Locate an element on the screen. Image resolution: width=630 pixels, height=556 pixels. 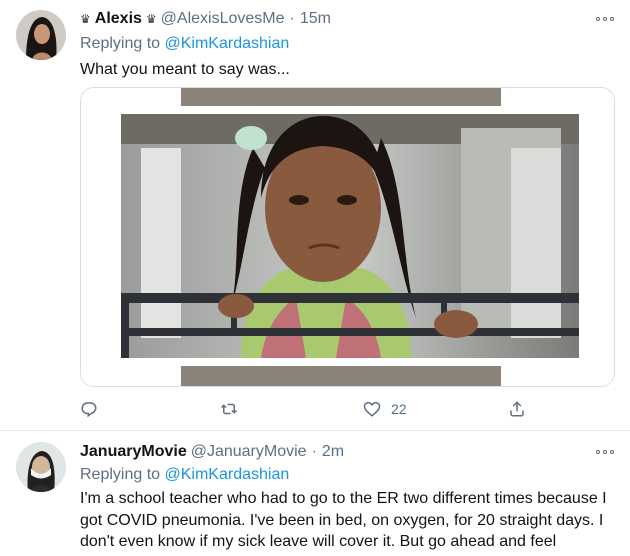
share-icon is located at coordinates (517, 409).